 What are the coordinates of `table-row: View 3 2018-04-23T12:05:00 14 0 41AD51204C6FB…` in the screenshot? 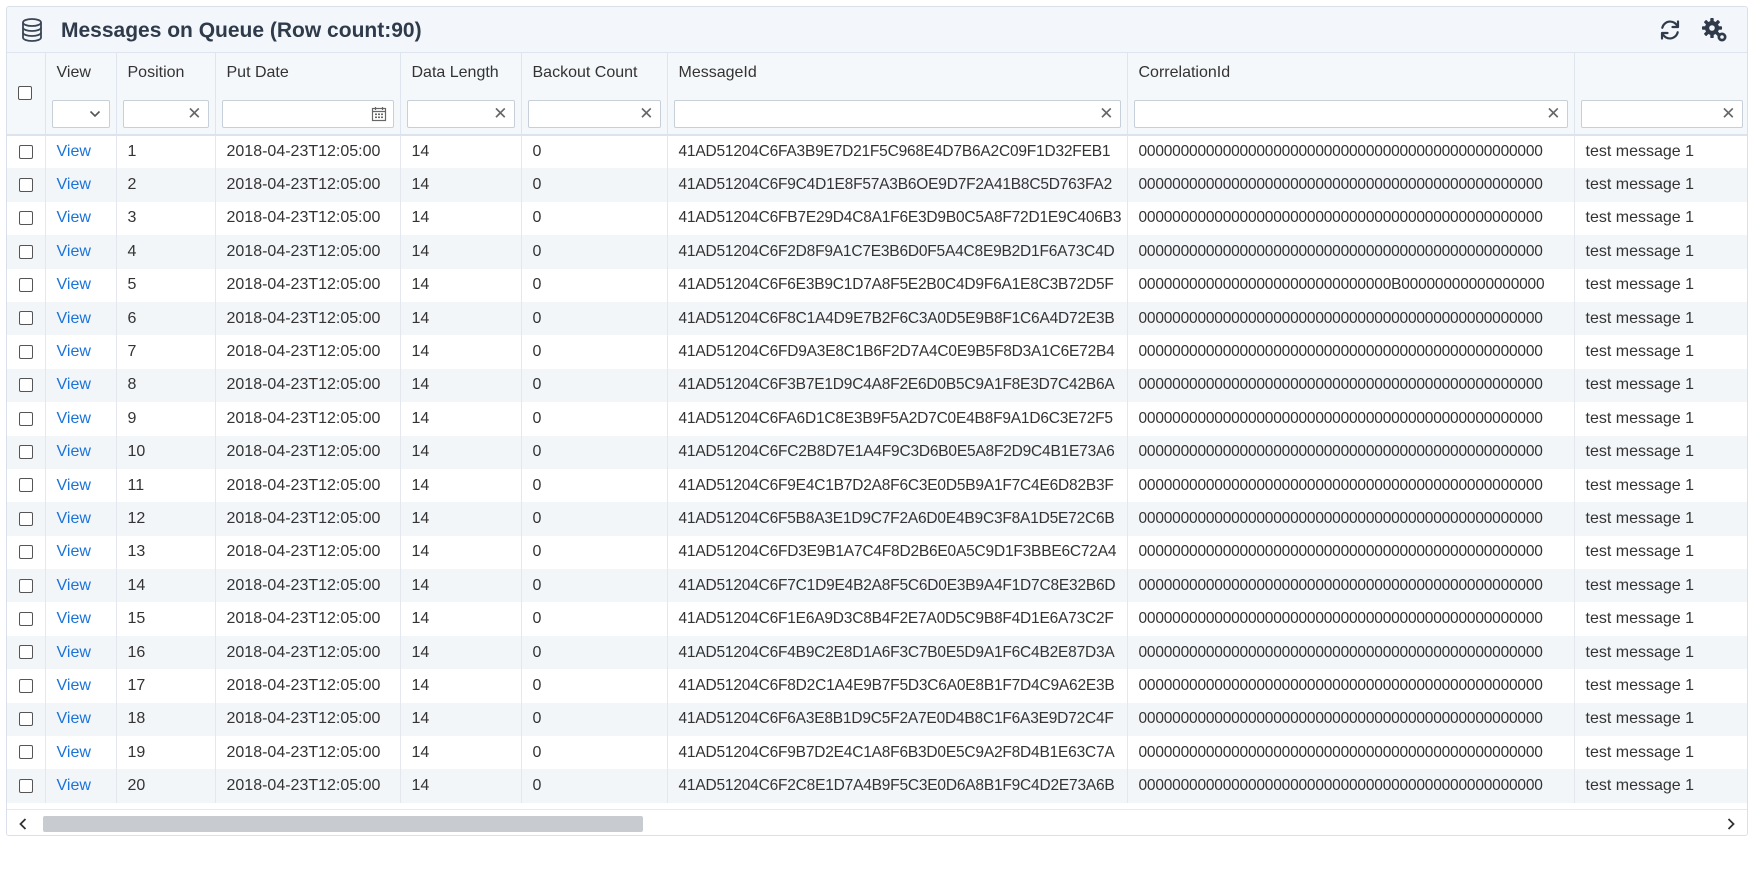 It's located at (877, 218).